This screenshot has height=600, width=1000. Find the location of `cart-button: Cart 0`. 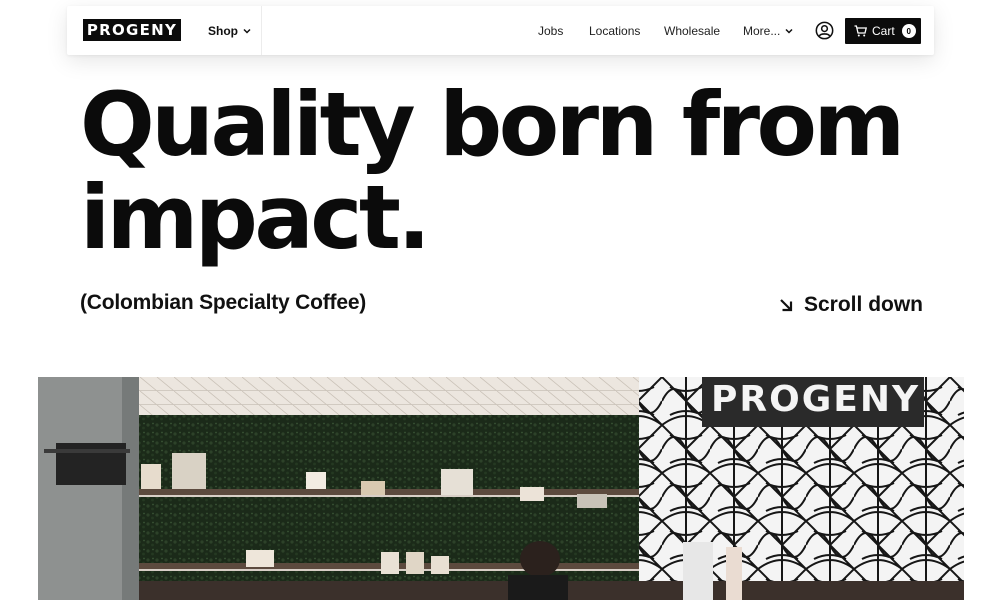

cart-button: Cart 0 is located at coordinates (883, 31).